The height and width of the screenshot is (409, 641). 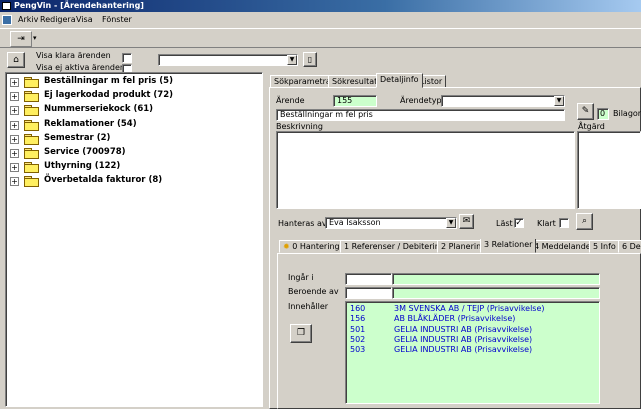 I want to click on tree-item-label: Överbetalda fakturor (8), so click(x=103, y=180).